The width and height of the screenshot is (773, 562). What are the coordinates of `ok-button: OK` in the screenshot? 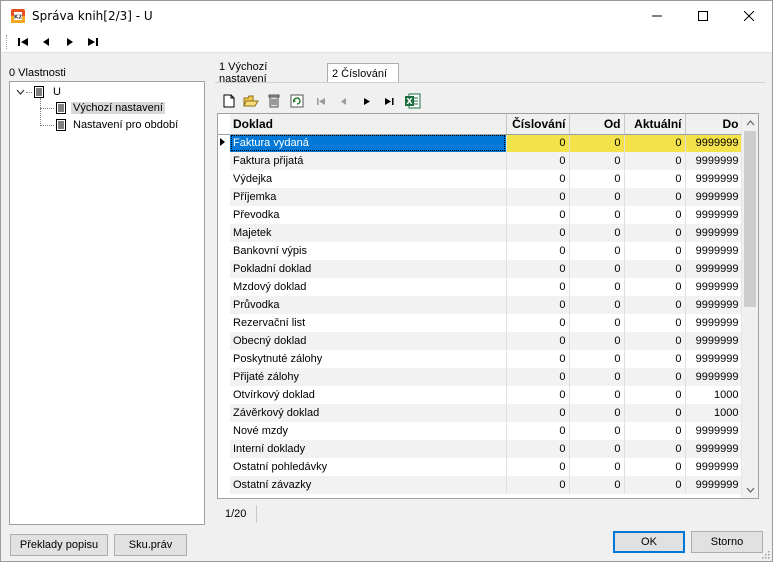 It's located at (649, 542).